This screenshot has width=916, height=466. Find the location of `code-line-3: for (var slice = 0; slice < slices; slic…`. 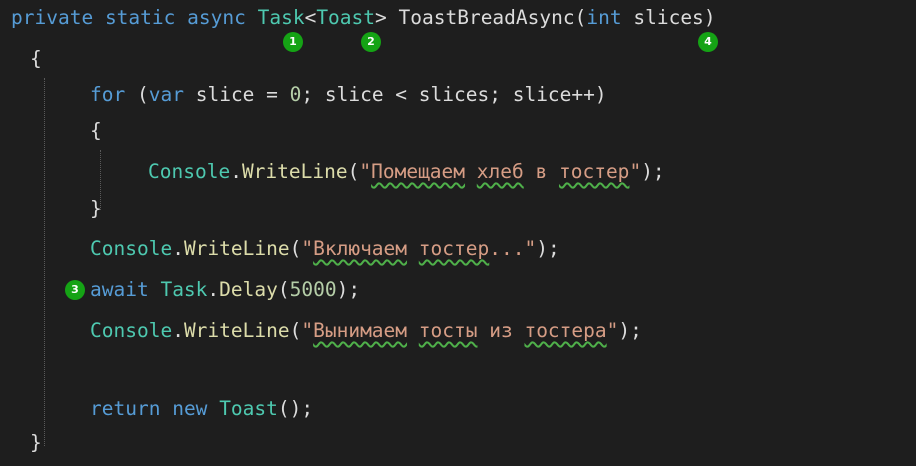

code-line-3: for (var slice = 0; slice < slices; slic… is located at coordinates (348, 95).